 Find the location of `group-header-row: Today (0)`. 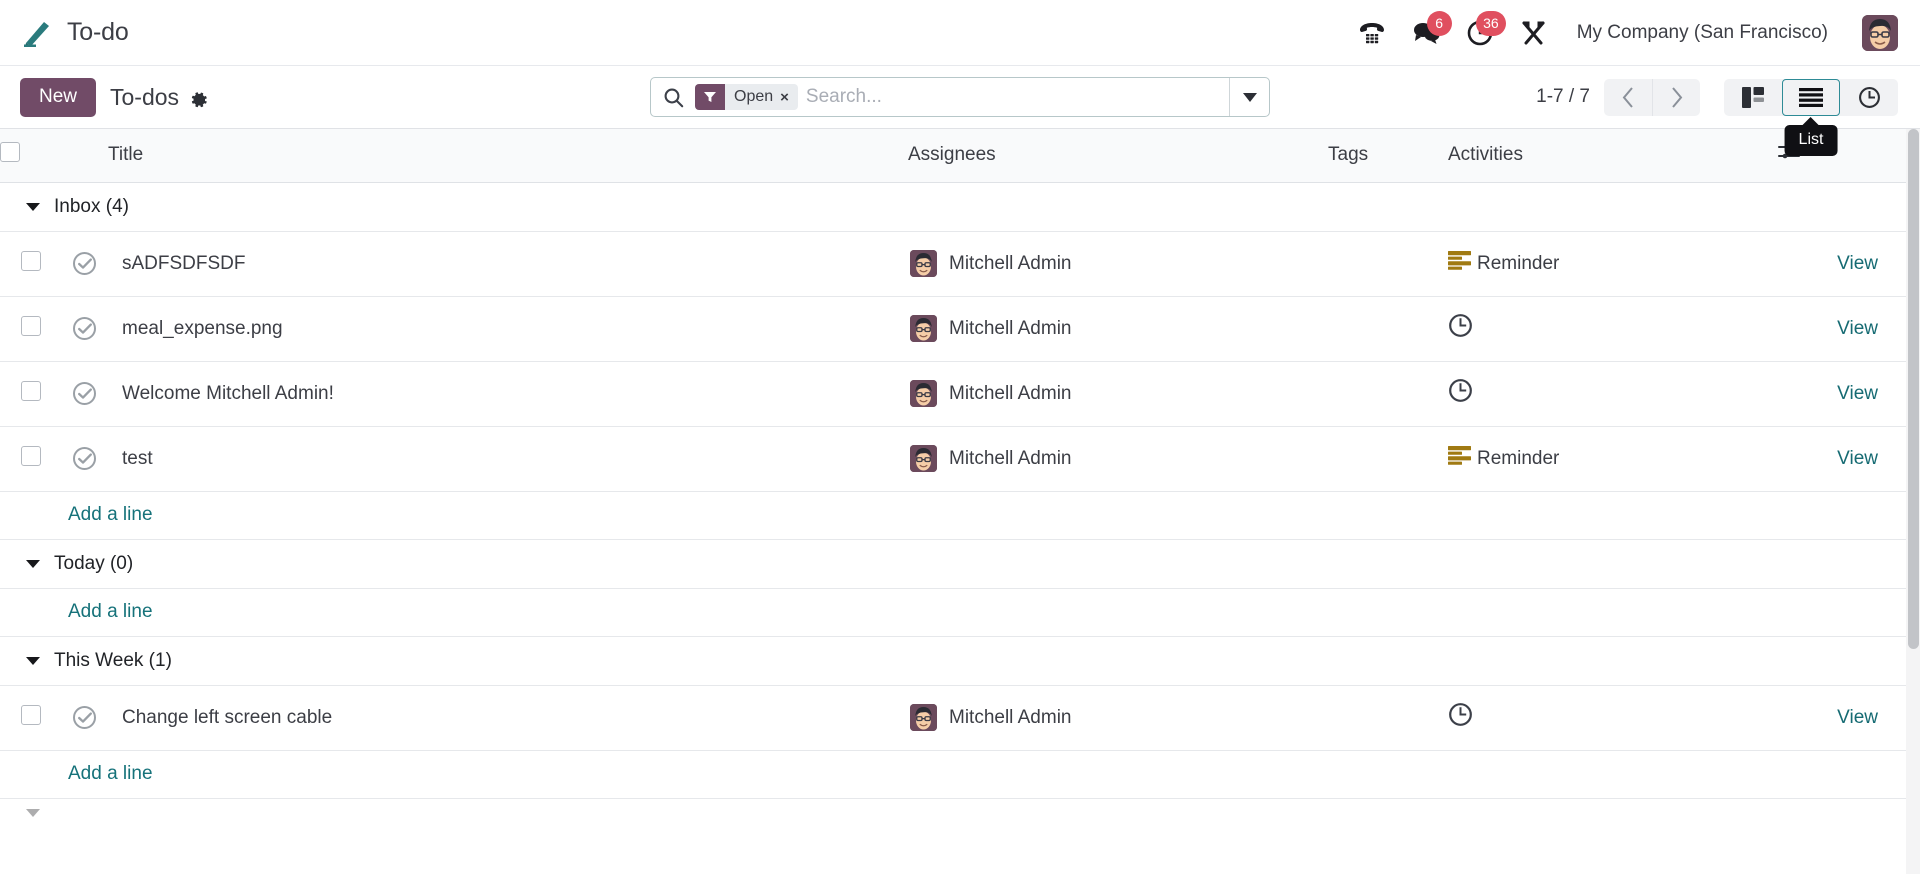

group-header-row: Today (0) is located at coordinates (953, 564).